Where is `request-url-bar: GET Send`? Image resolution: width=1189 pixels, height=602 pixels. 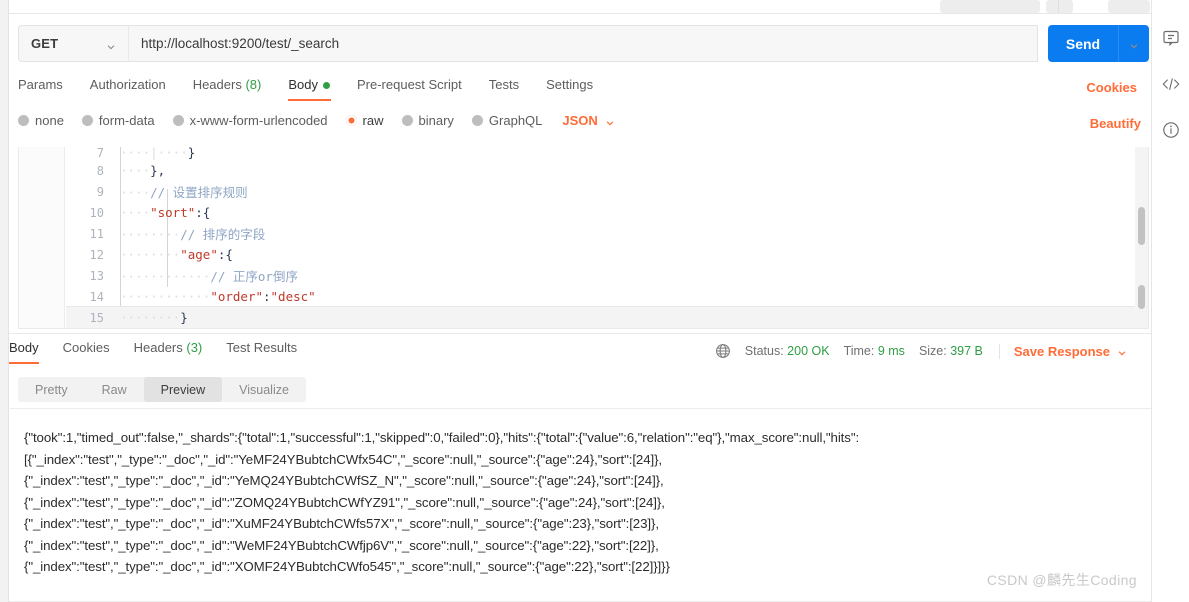
request-url-bar: GET Send is located at coordinates (583, 43).